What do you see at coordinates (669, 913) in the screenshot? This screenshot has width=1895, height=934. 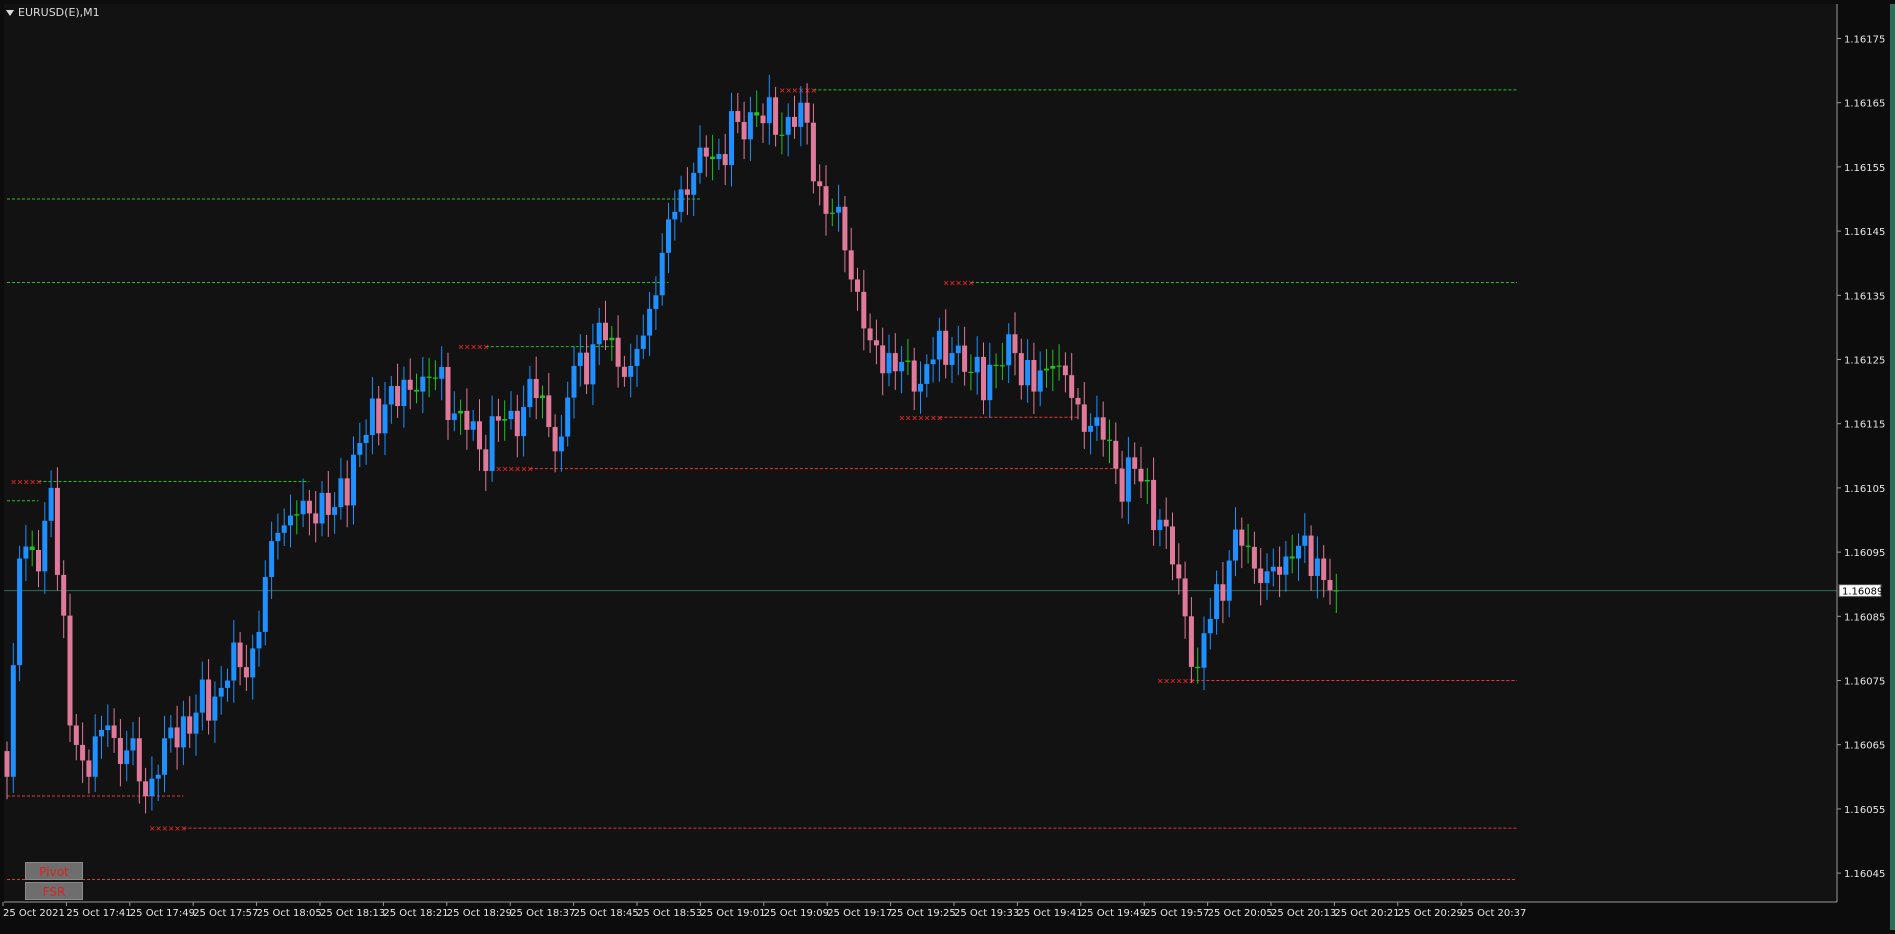 I see `time-tick-label: 25 Oct 18:53` at bounding box center [669, 913].